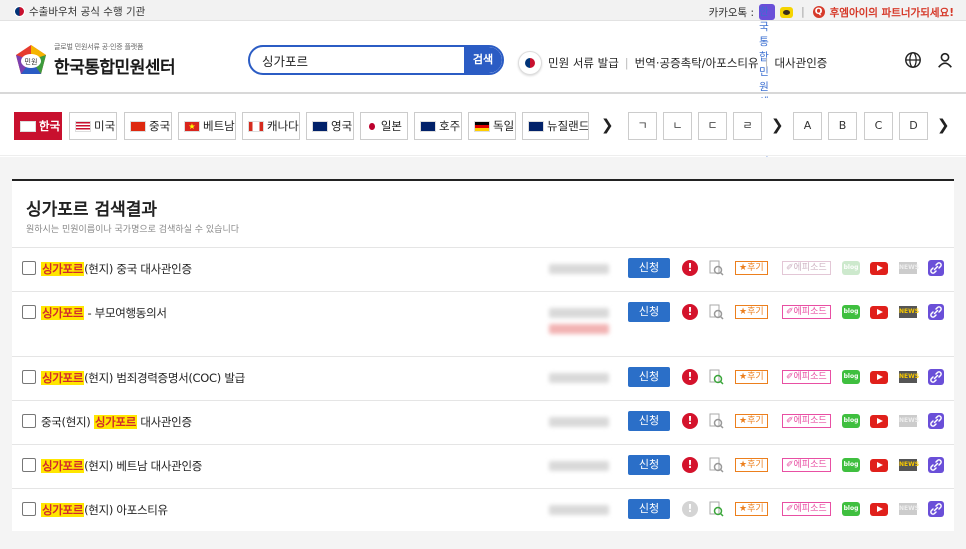  I want to click on letter-button-c: C, so click(878, 126).